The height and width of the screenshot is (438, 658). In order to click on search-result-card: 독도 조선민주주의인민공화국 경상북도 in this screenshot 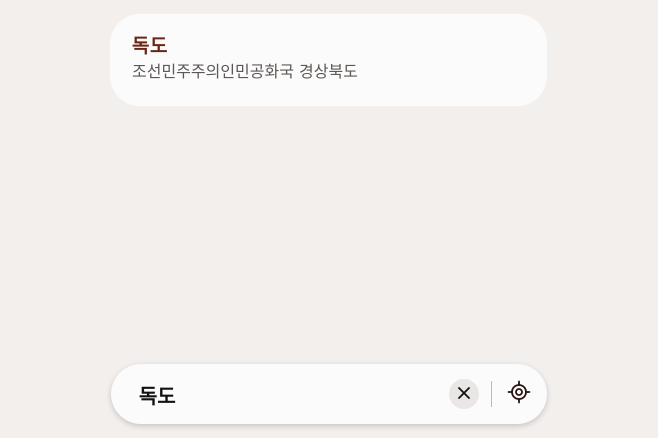, I will do `click(328, 60)`.